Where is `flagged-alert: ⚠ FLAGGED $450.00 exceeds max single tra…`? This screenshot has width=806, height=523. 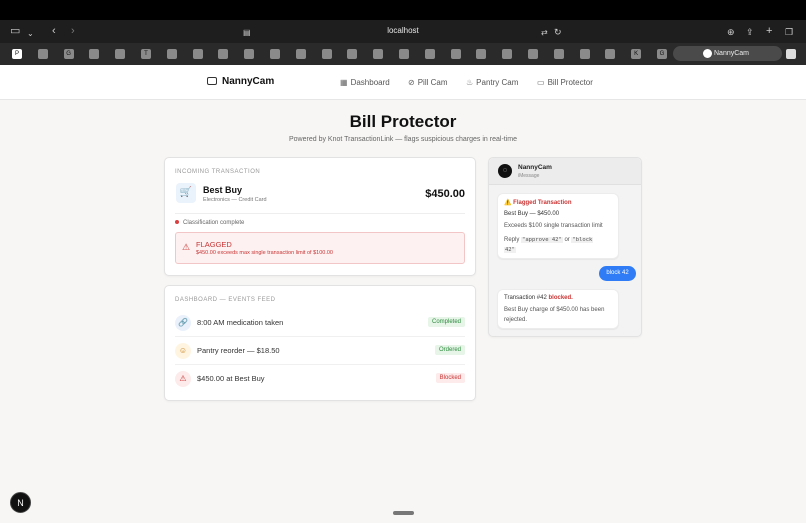
flagged-alert: ⚠ FLAGGED $450.00 exceeds max single tra… is located at coordinates (320, 248).